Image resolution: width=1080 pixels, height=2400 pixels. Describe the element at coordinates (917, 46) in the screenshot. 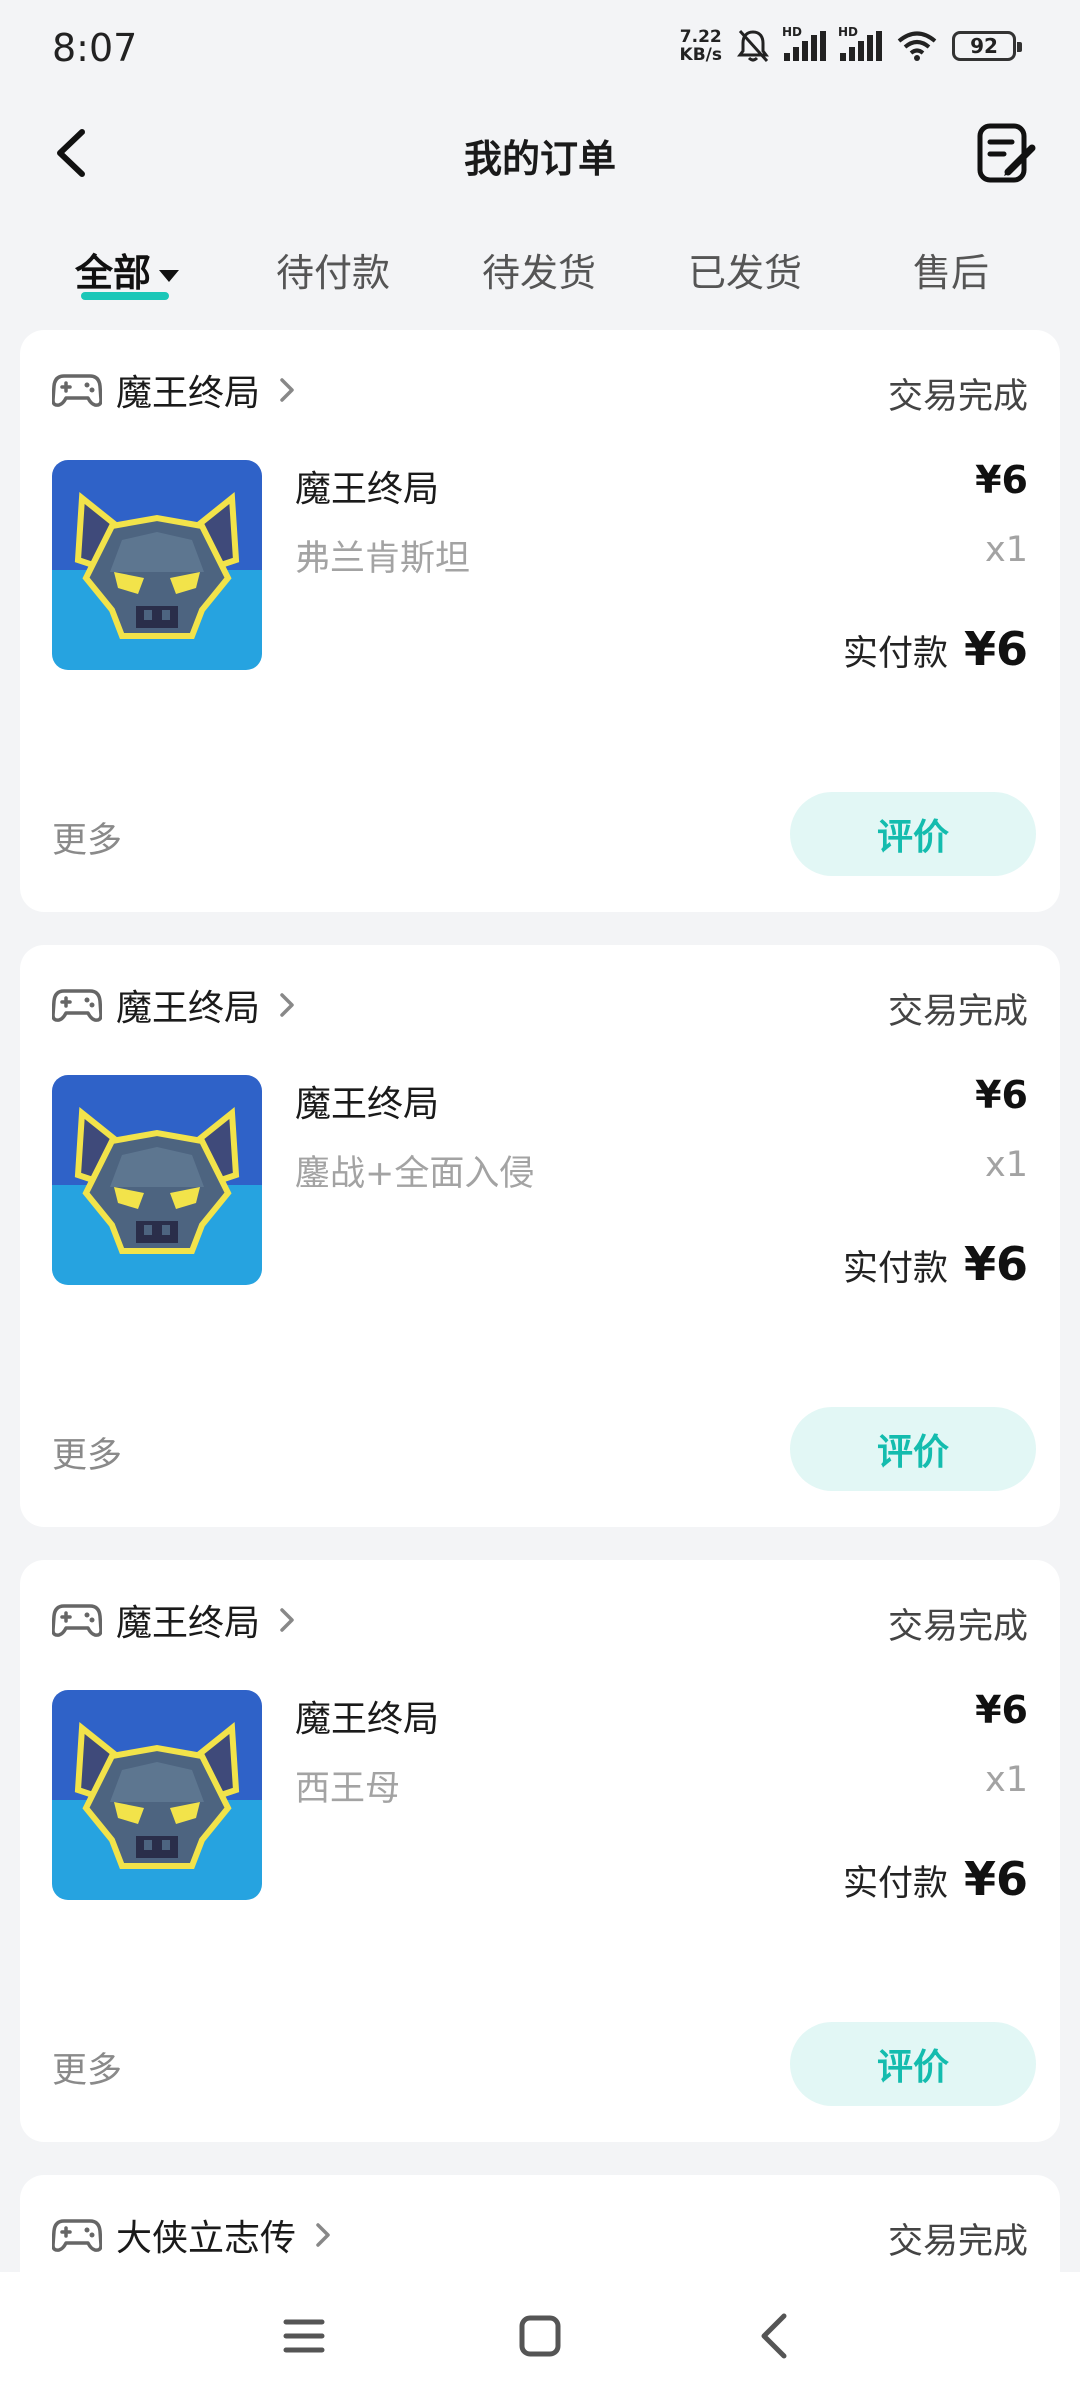

I see `wifi-icon` at that location.